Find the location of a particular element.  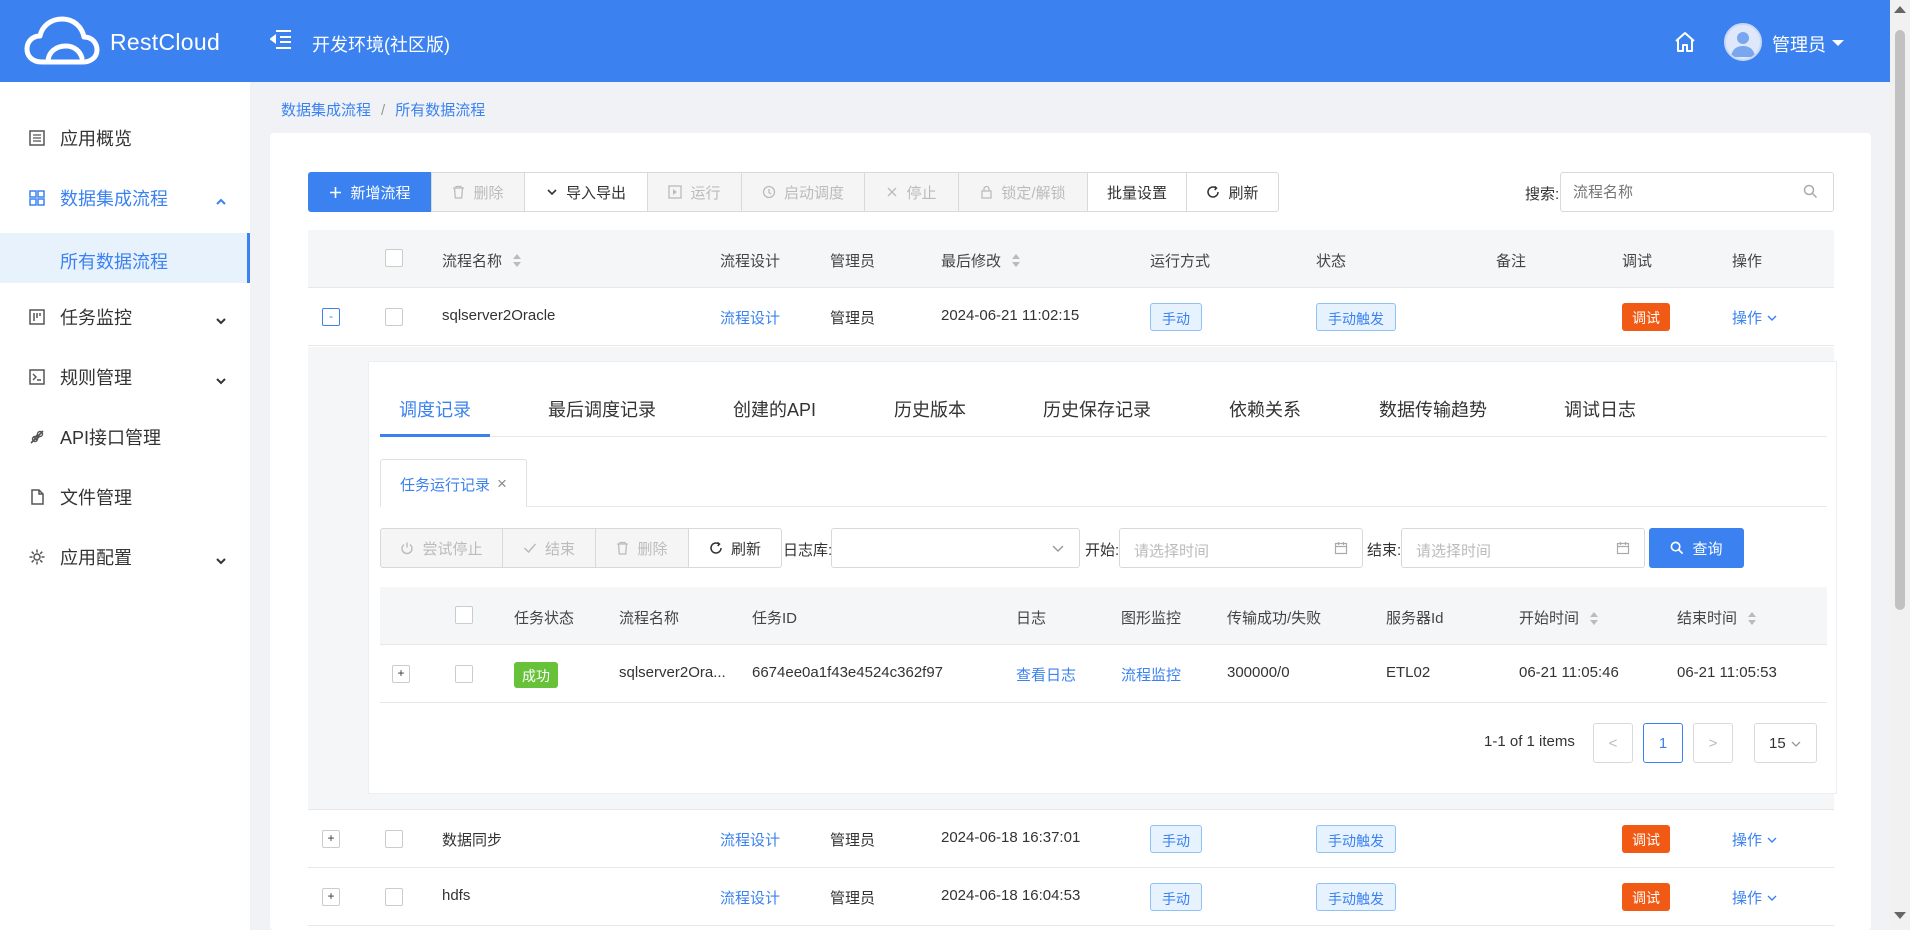

sidebar-item-files: 文件管理 is located at coordinates (125, 497).